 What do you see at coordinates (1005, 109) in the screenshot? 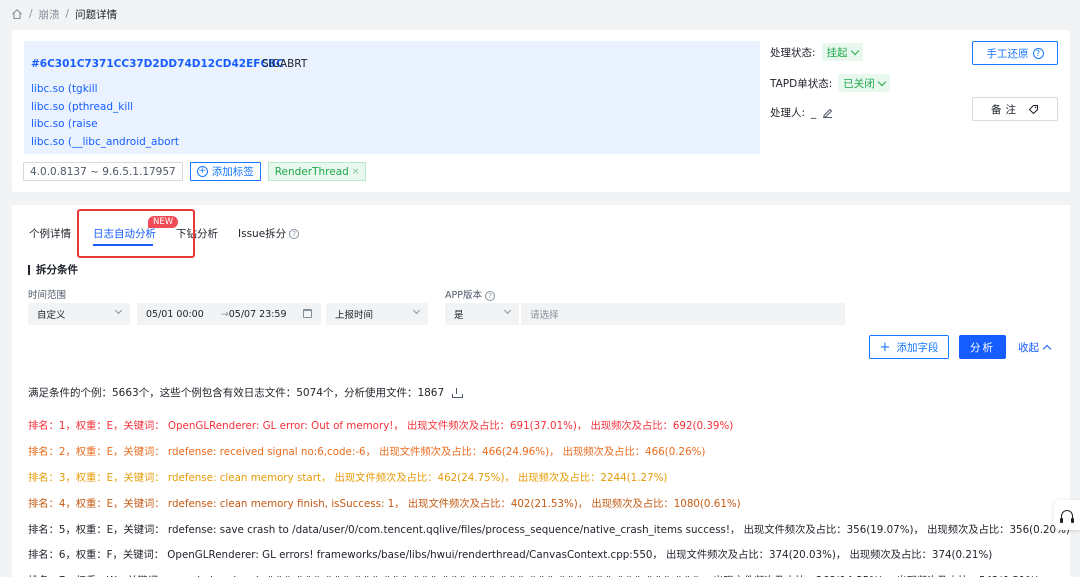
I see `remark-label: 备注` at bounding box center [1005, 109].